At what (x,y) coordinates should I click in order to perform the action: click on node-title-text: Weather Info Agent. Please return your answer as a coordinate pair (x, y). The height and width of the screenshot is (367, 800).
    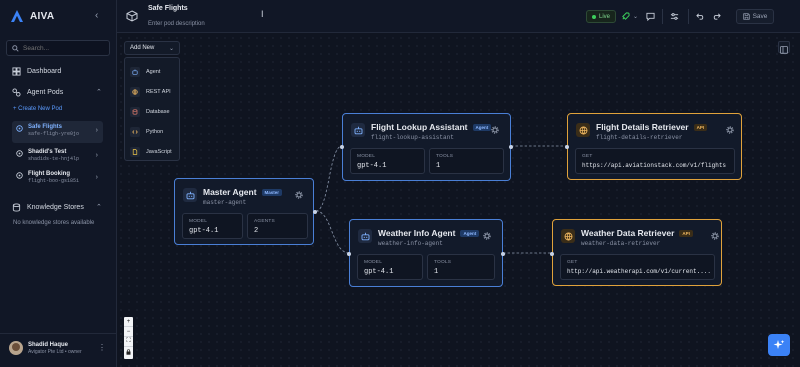
    Looking at the image, I should click on (417, 233).